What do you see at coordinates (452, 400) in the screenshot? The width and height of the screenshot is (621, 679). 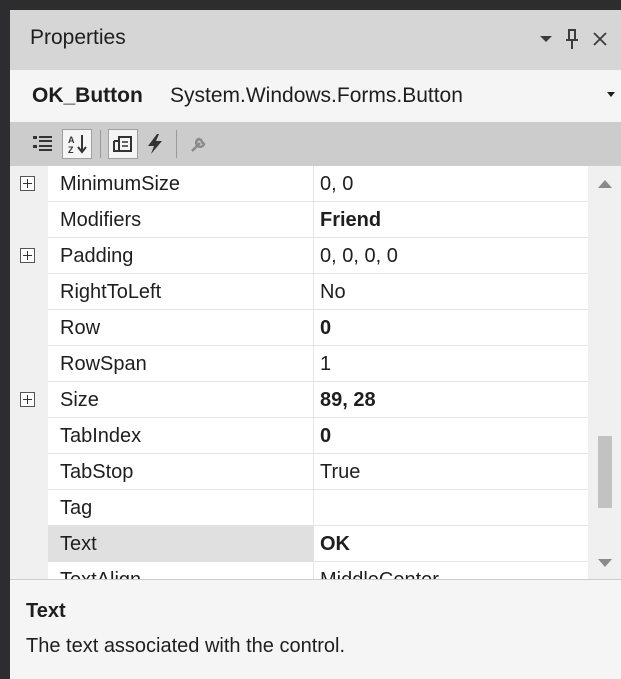 I see `property-value: 89, 28` at bounding box center [452, 400].